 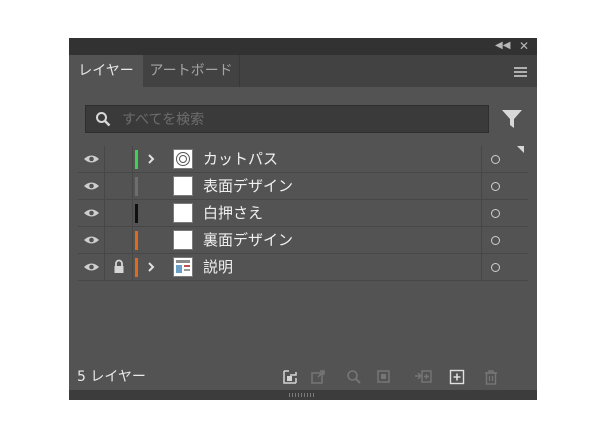 I want to click on tab-artboards: アートボード, so click(x=191, y=71).